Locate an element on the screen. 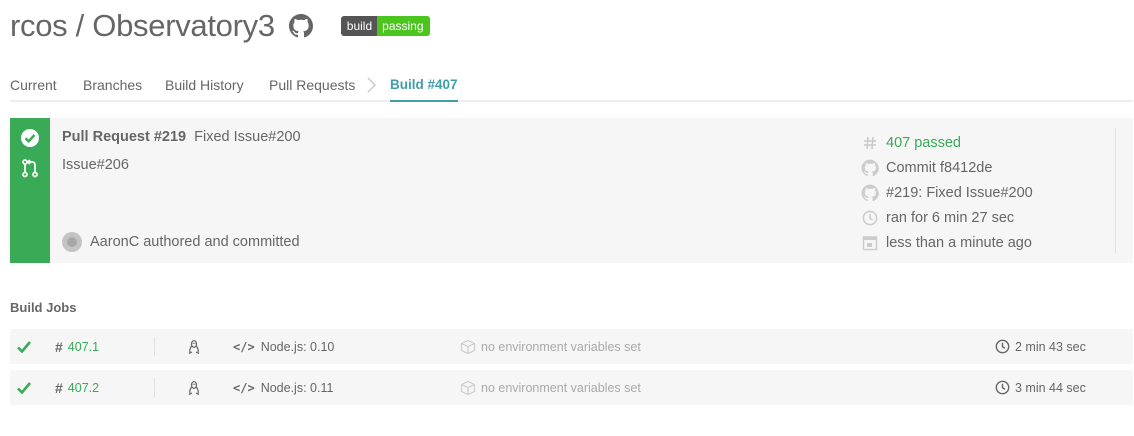 The height and width of the screenshot is (436, 1134). pull-request-number: Pull Request #219 is located at coordinates (124, 137).